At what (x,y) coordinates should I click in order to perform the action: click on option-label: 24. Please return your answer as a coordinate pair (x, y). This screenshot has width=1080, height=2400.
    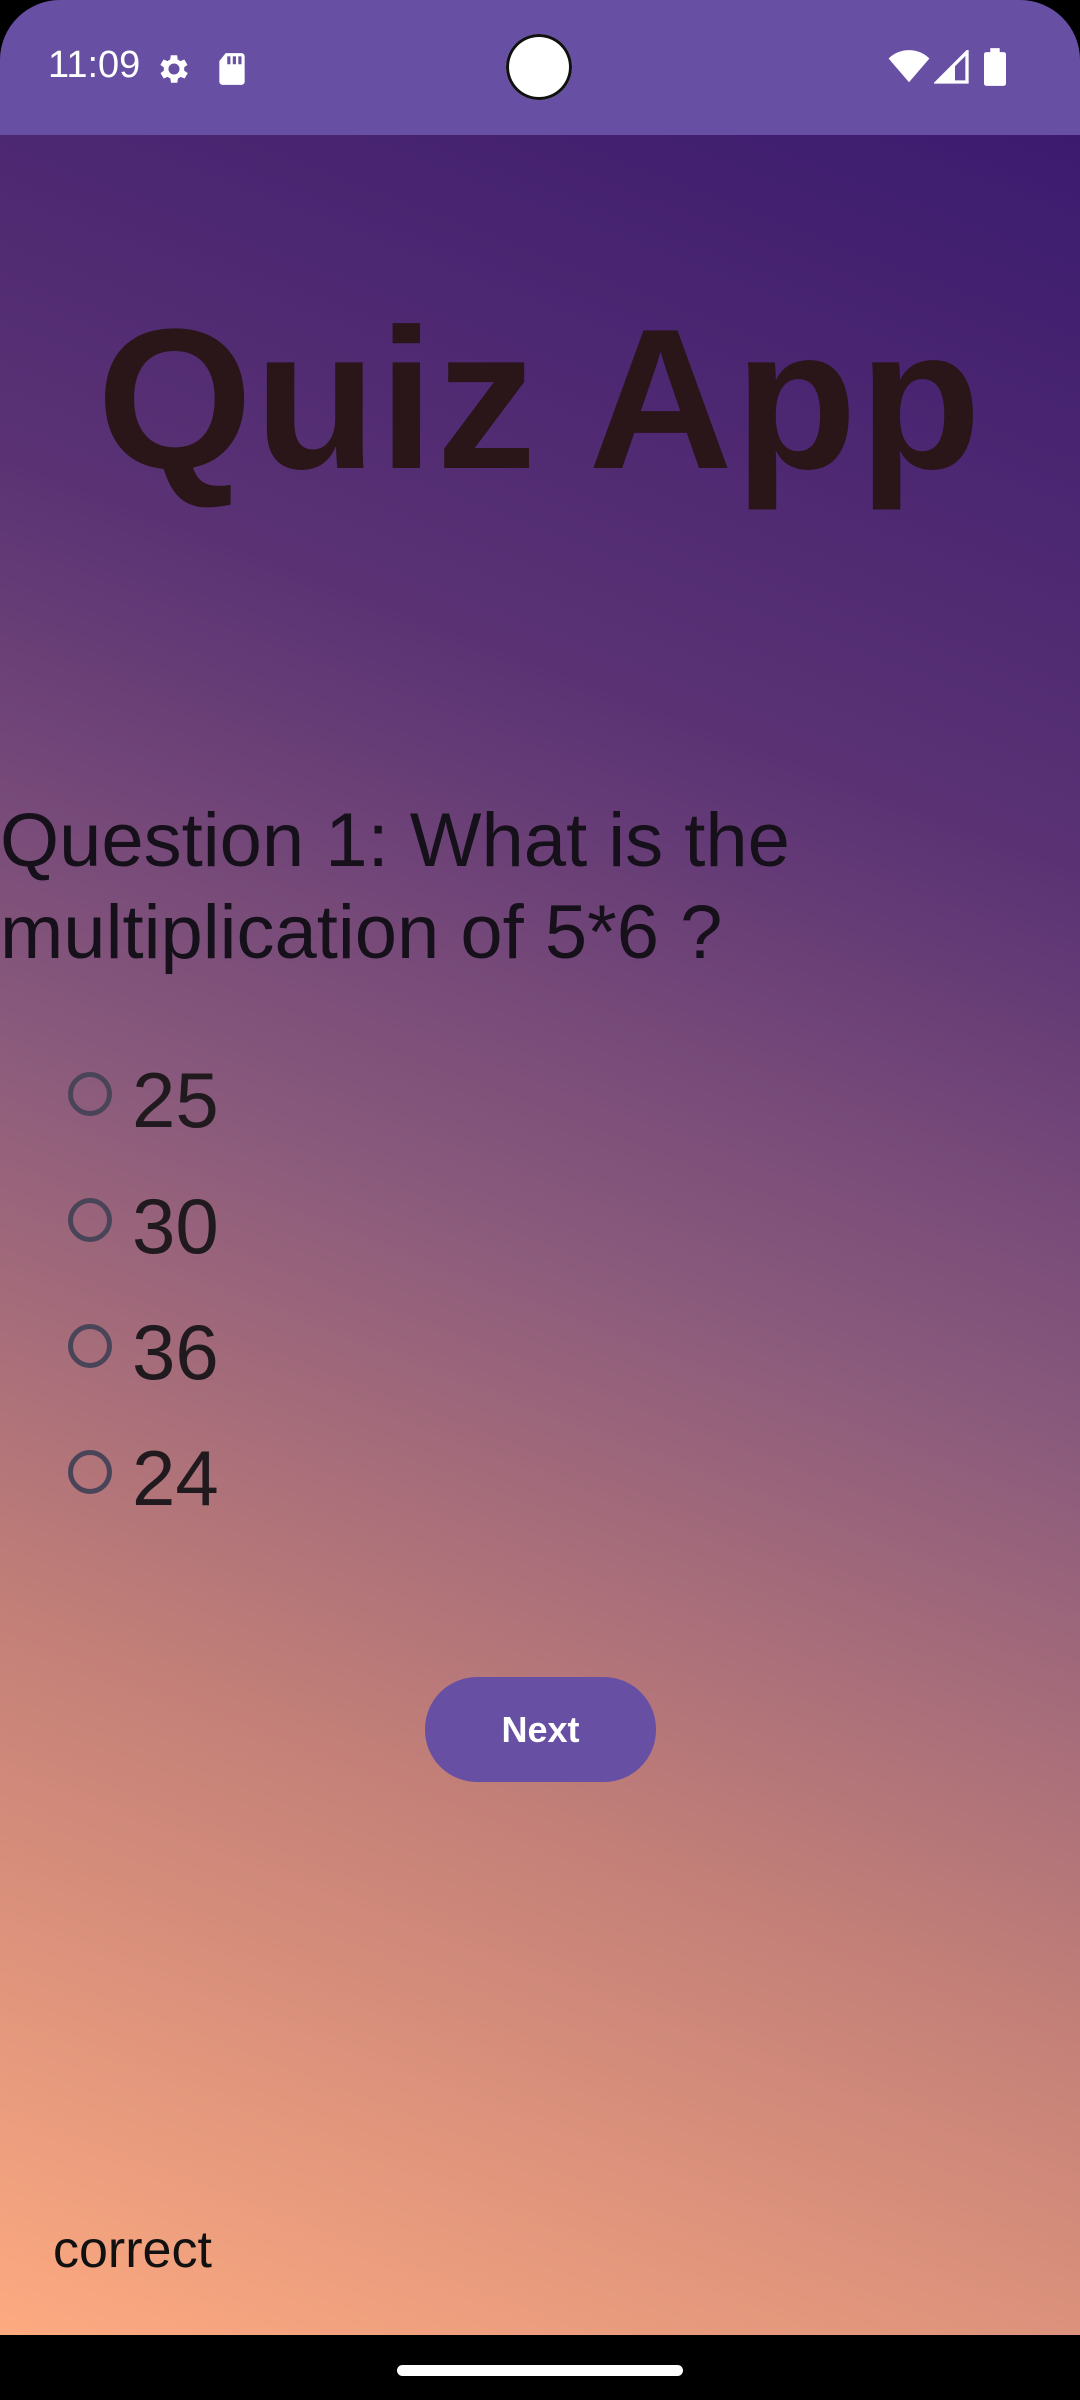
    Looking at the image, I should click on (175, 1478).